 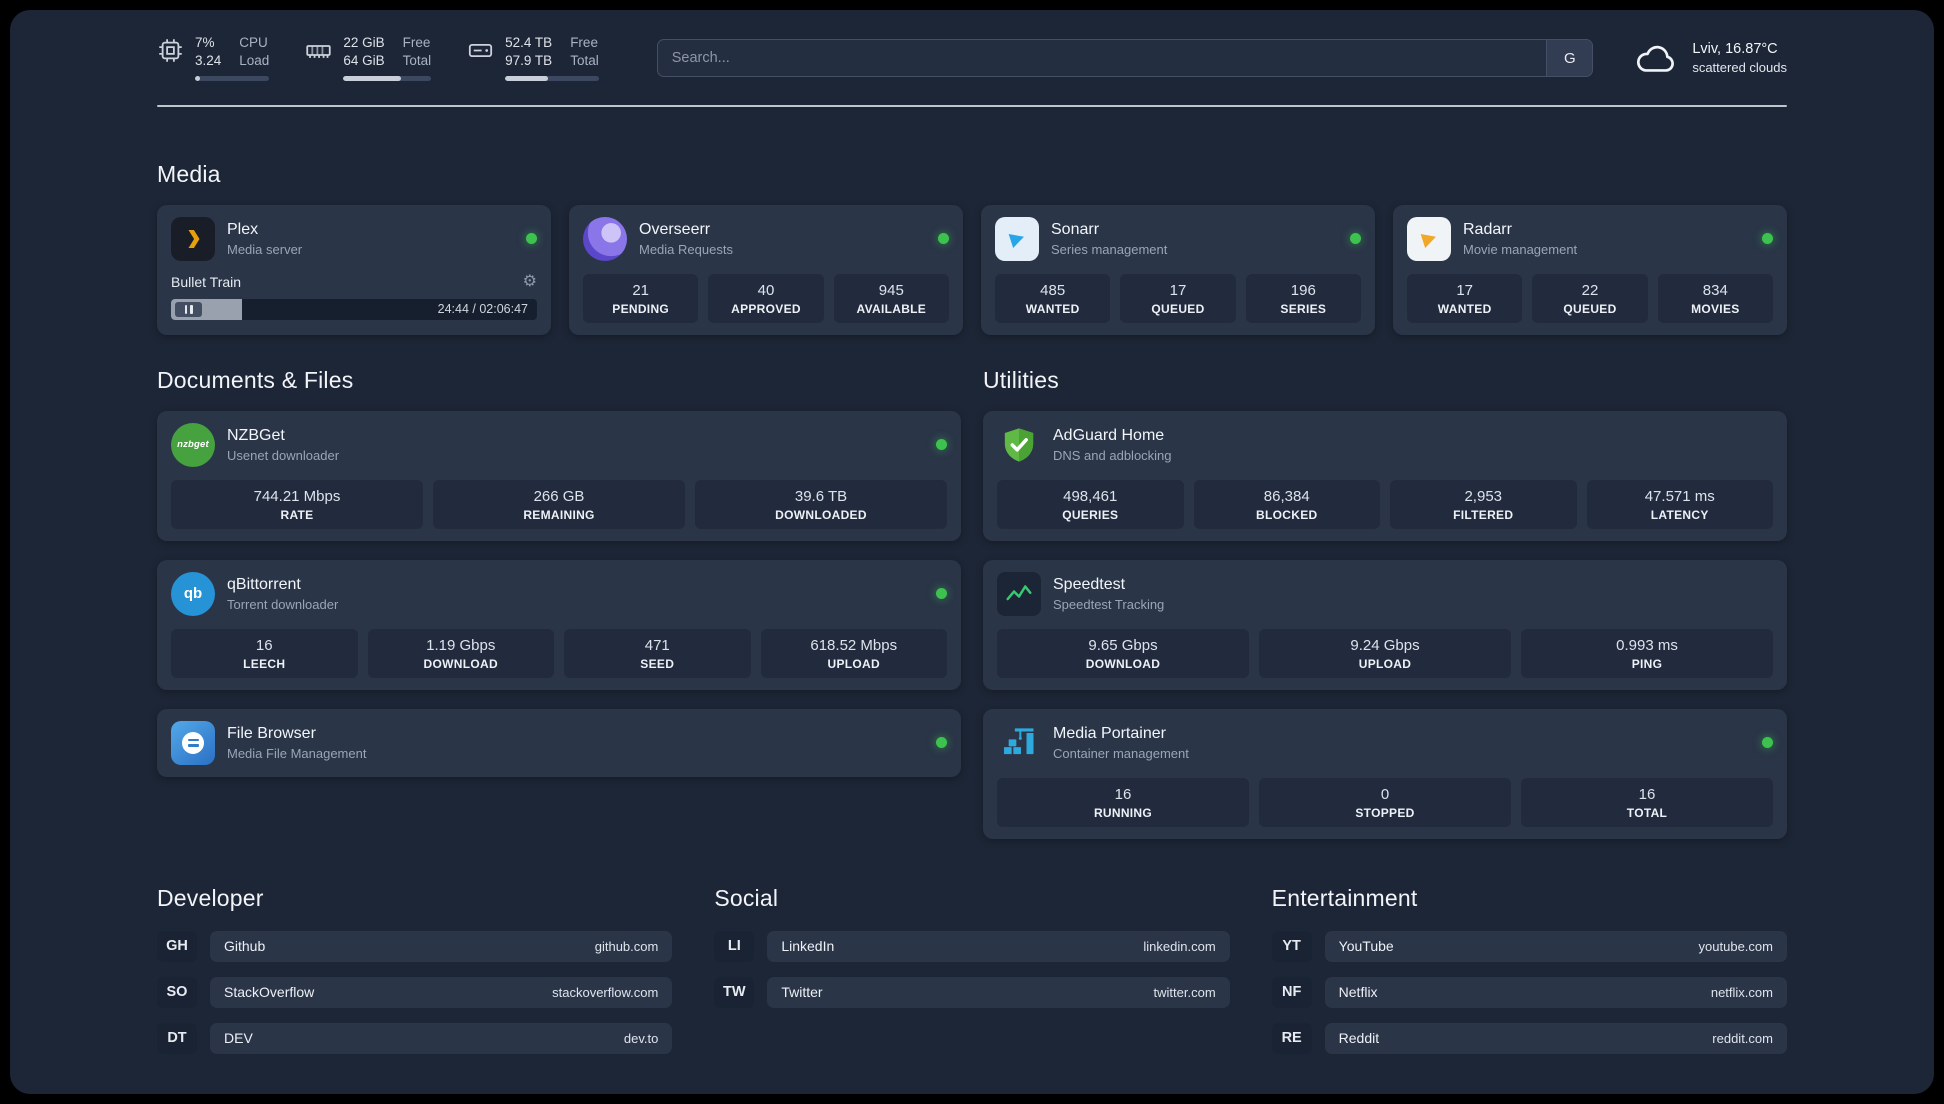 I want to click on bookmark-link-netflix: Netflix netflix.com, so click(x=1555, y=992).